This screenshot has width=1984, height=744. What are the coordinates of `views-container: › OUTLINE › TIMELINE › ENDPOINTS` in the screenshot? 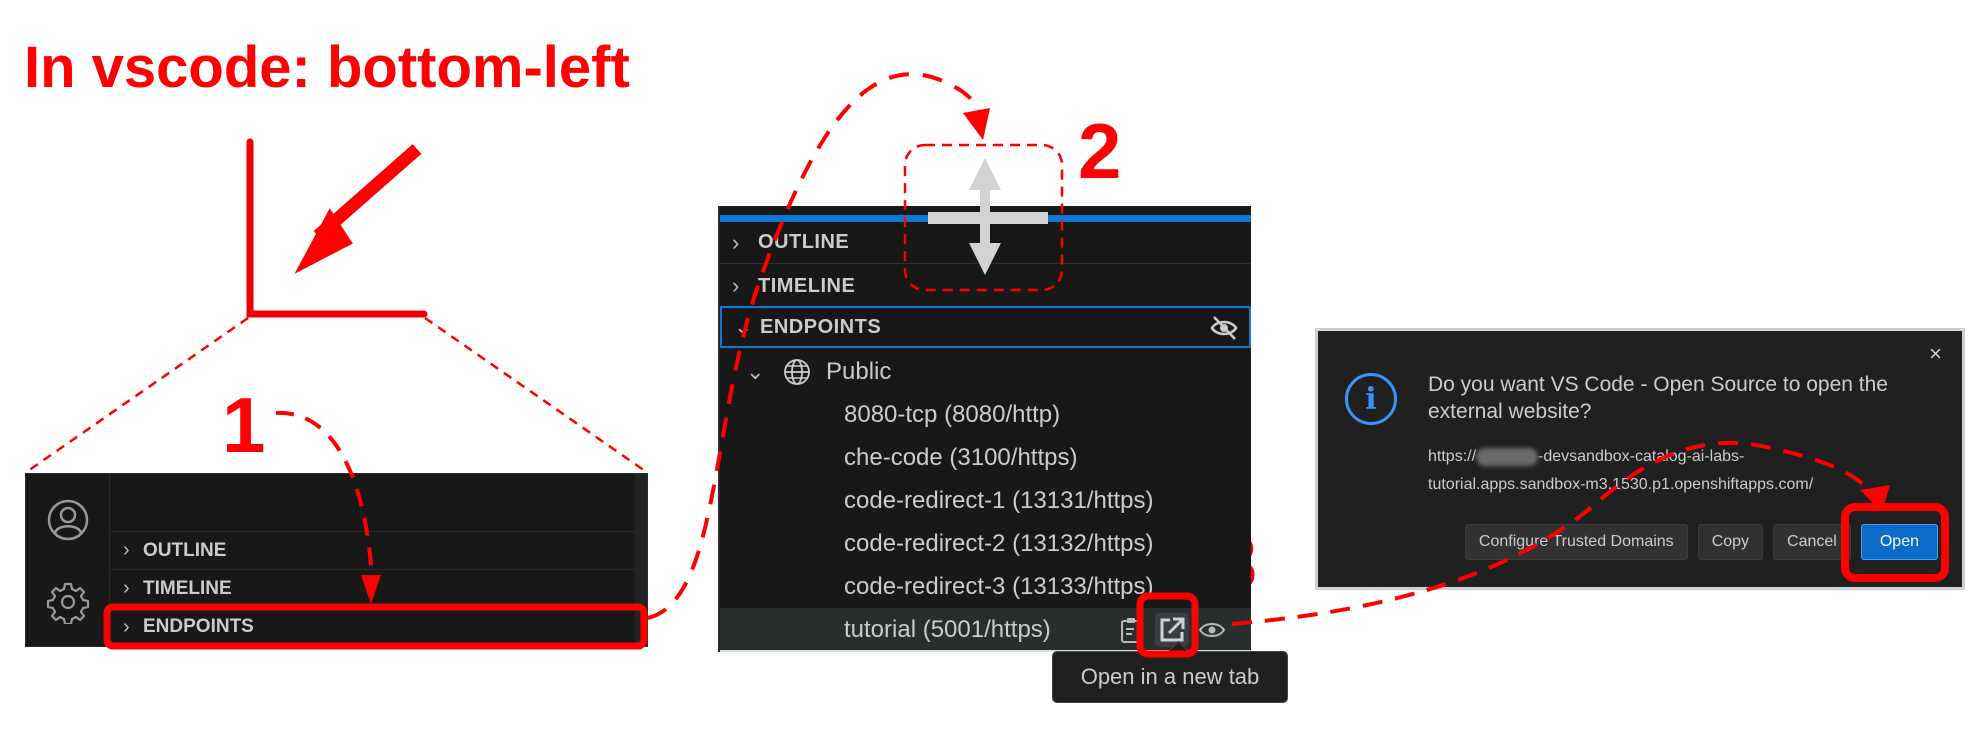 It's located at (373, 560).